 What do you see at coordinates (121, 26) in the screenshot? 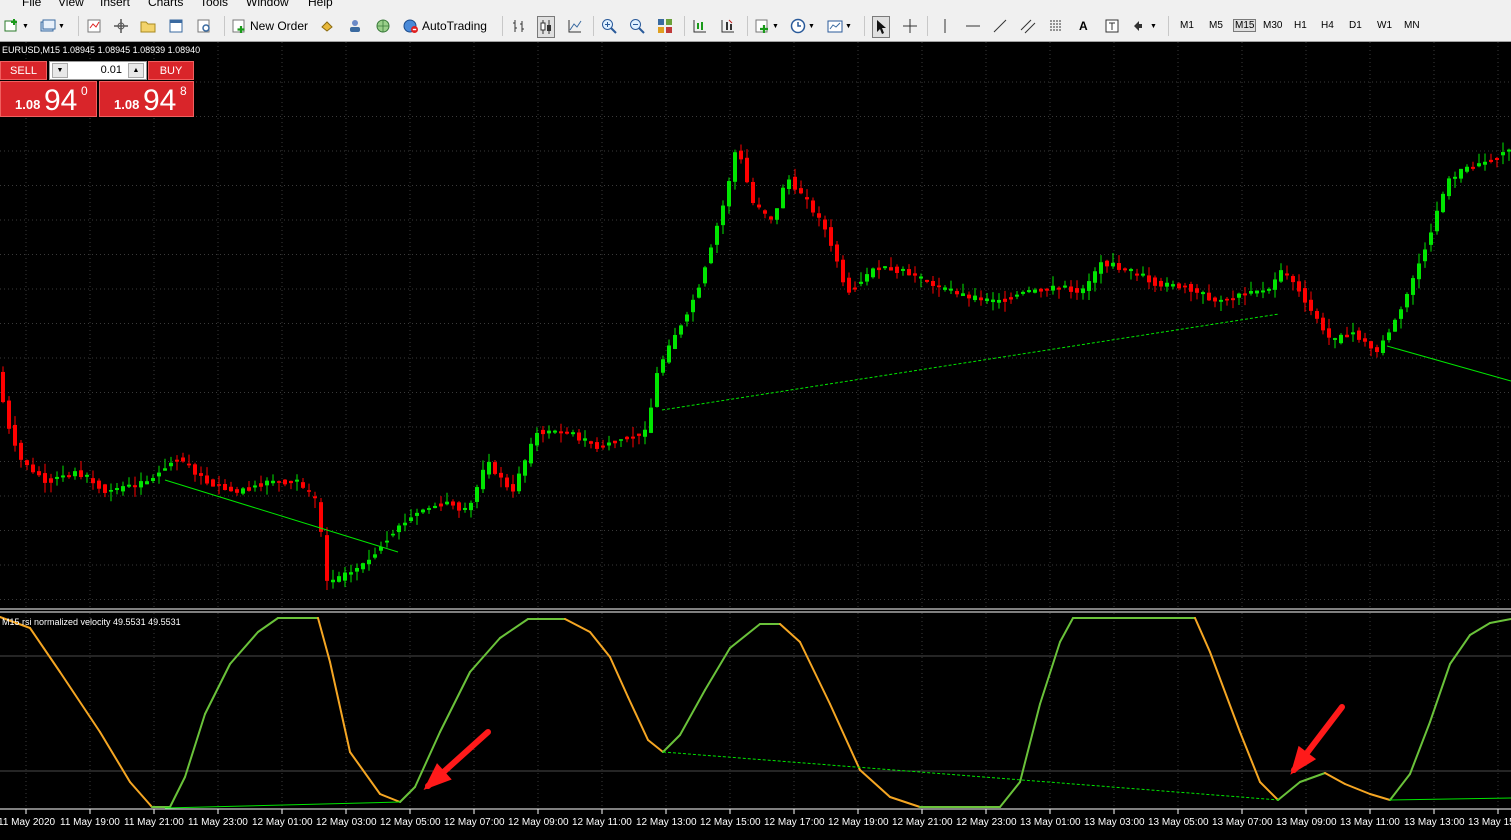
I see `navigator-button` at bounding box center [121, 26].